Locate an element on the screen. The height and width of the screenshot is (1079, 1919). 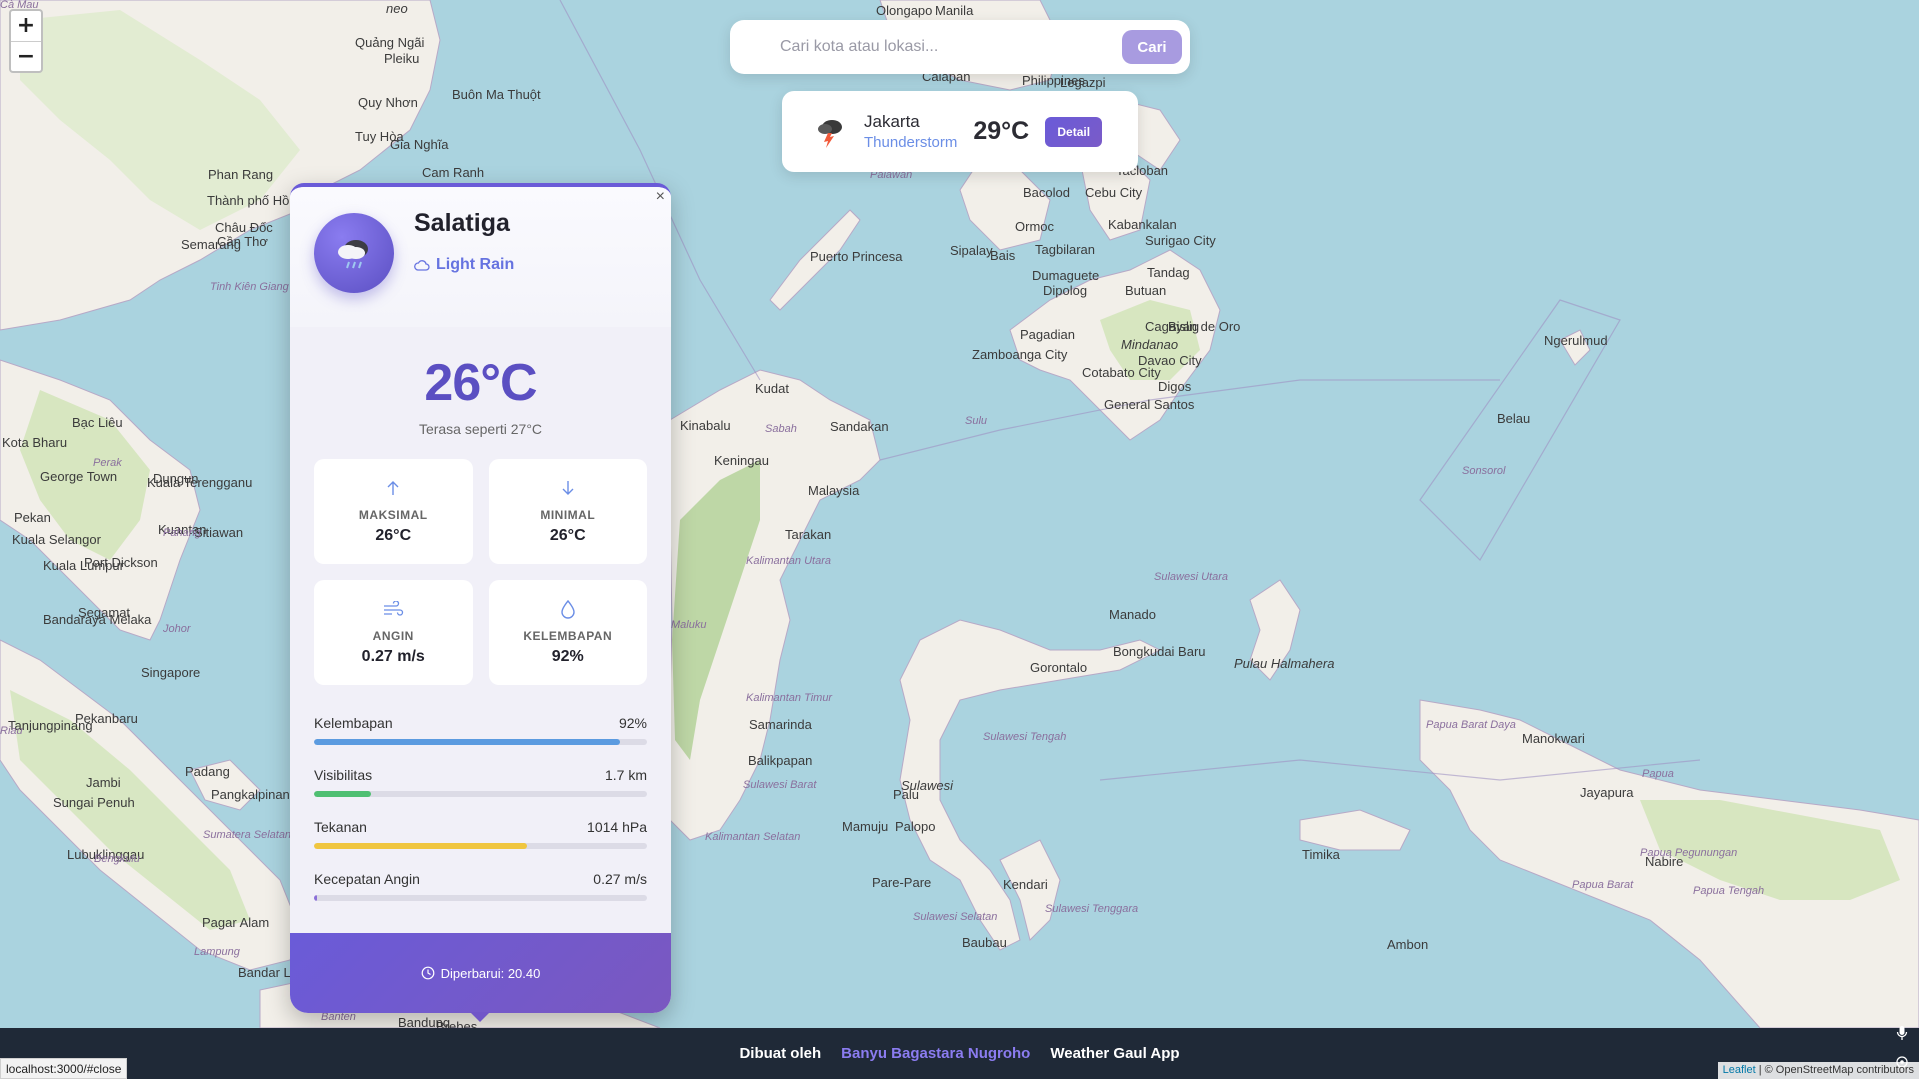
map-label: Kinabalu is located at coordinates (705, 425).